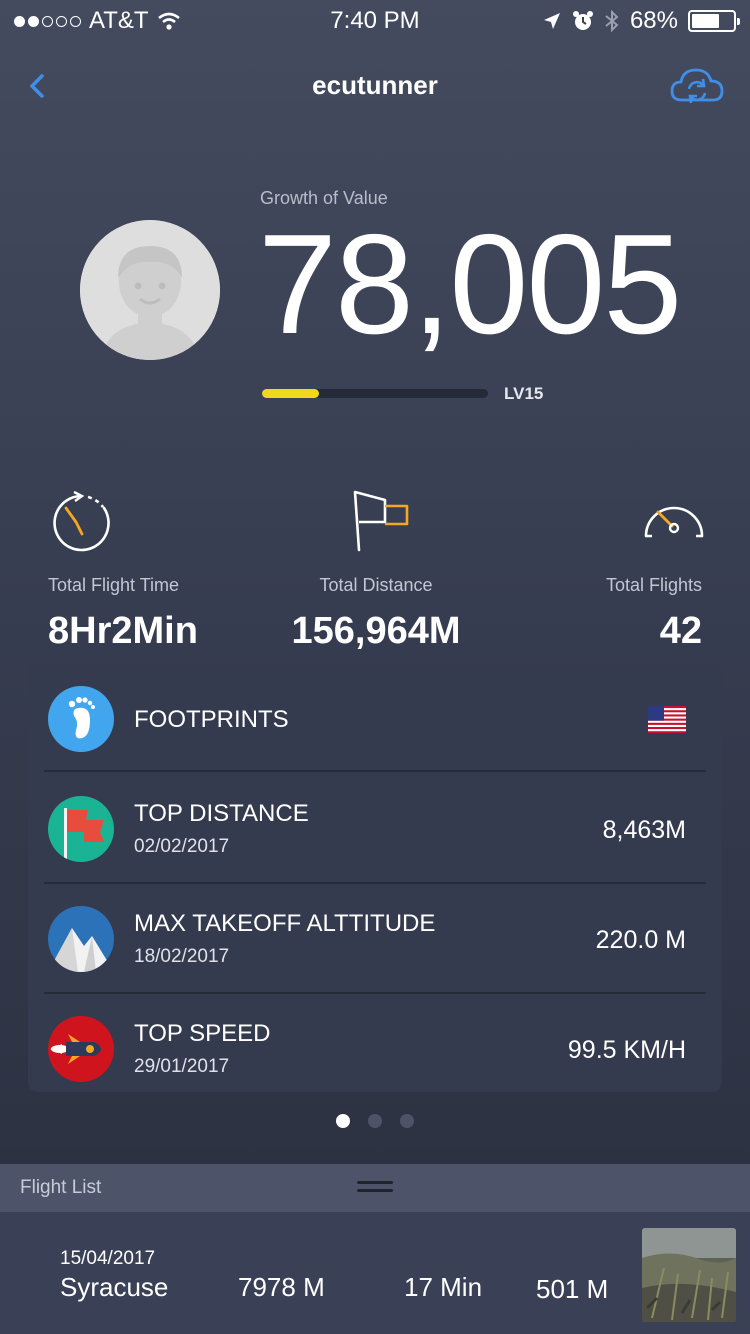 Image resolution: width=750 pixels, height=1334 pixels. Describe the element at coordinates (114, 1287) in the screenshot. I see `flight-location: Syracuse` at that location.